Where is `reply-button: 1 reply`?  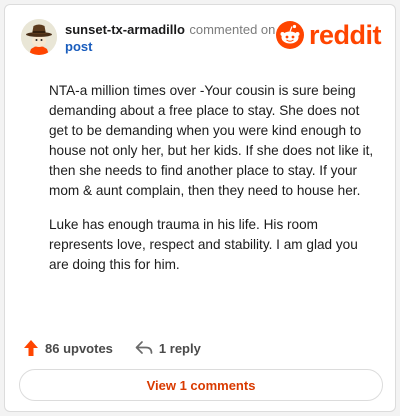 reply-button: 1 reply is located at coordinates (168, 348).